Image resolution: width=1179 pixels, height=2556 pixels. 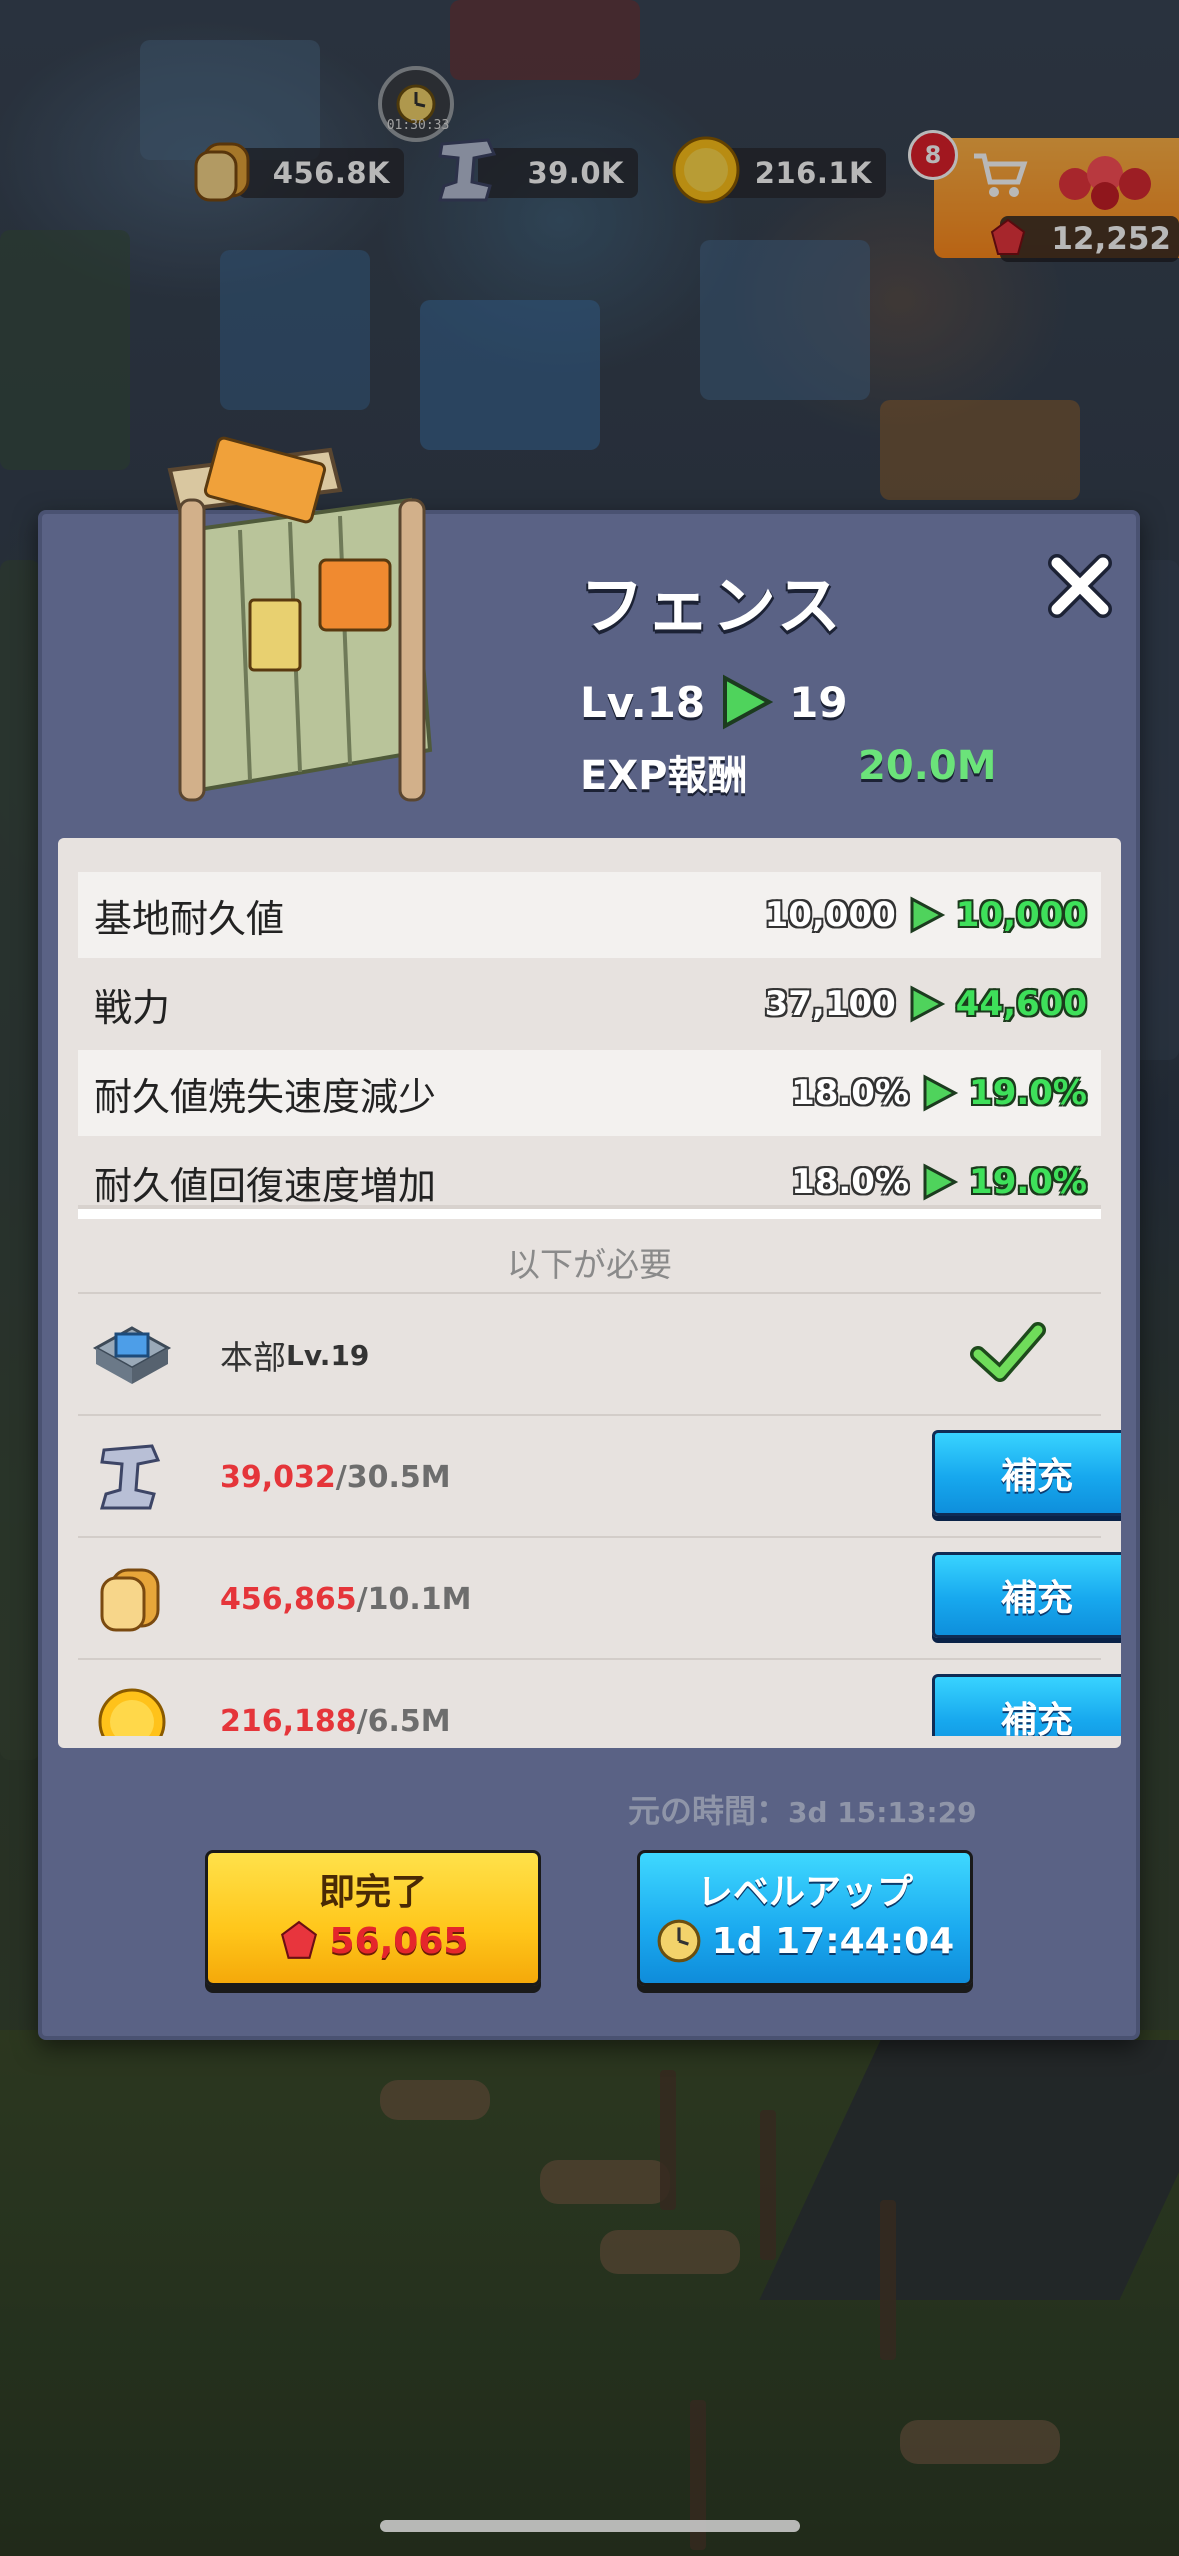 What do you see at coordinates (882, 1812) in the screenshot?
I see `original-time-value: 3d 15:13:29` at bounding box center [882, 1812].